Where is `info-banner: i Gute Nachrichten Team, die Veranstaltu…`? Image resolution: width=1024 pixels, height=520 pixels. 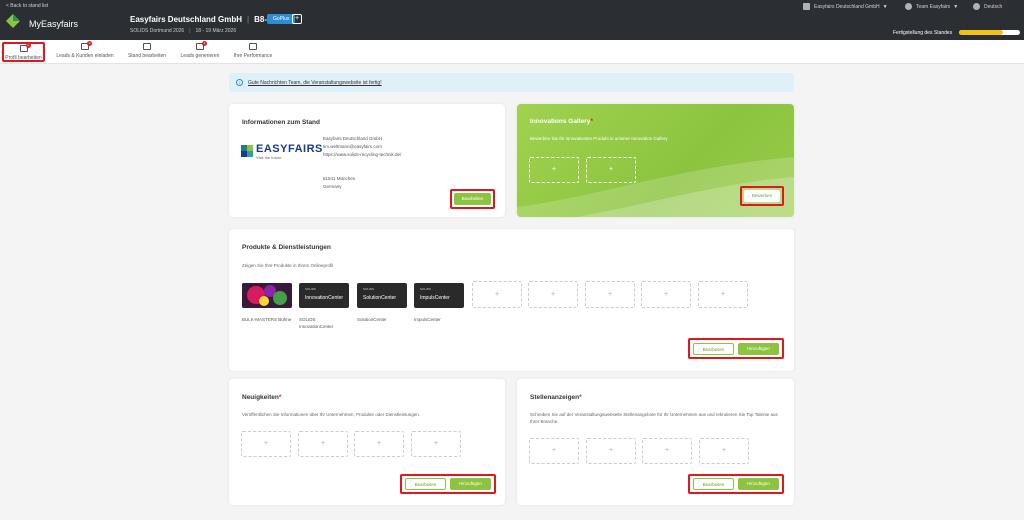
info-banner: i Gute Nachrichten Team, die Veranstaltu… is located at coordinates (511, 82).